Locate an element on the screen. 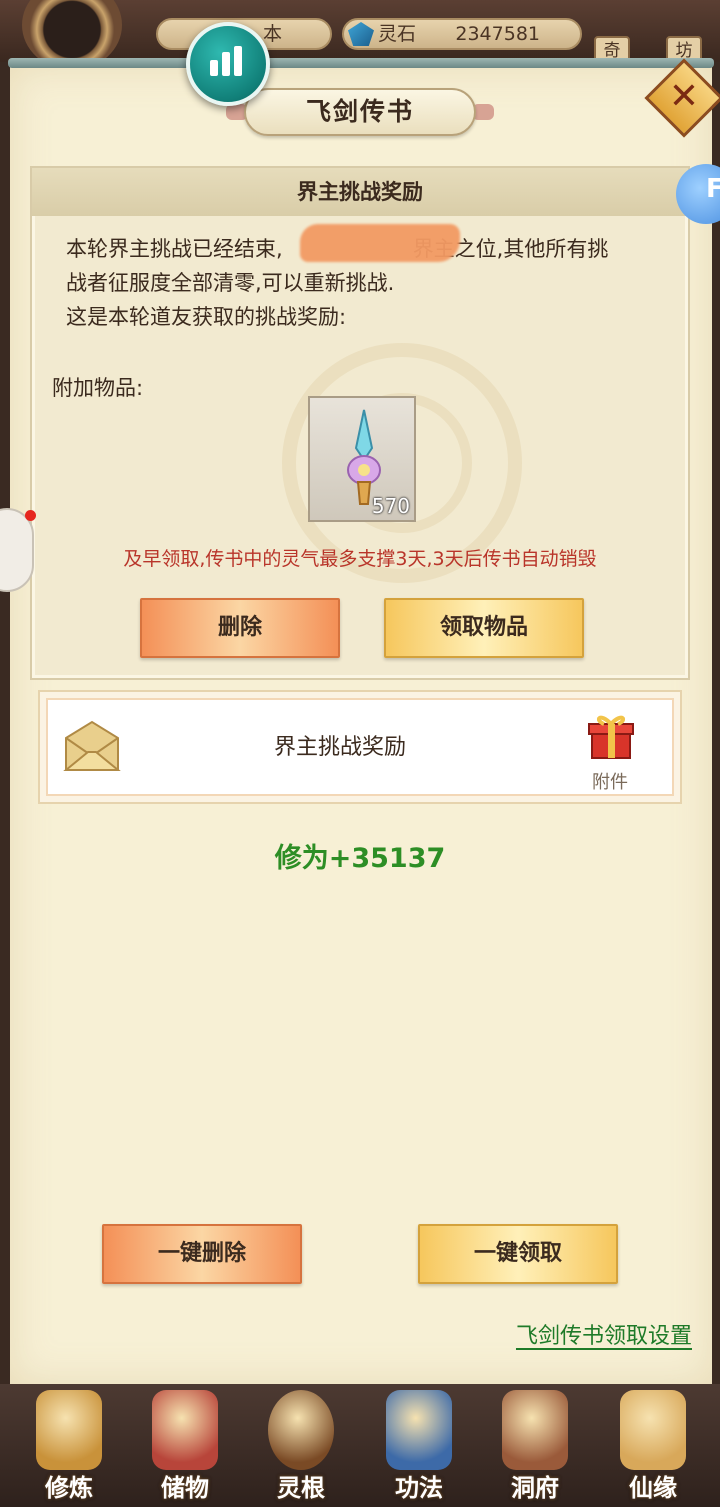 The width and height of the screenshot is (720, 1507). cultivation-exp-gain: 修为+35137 is located at coordinates (360, 858).